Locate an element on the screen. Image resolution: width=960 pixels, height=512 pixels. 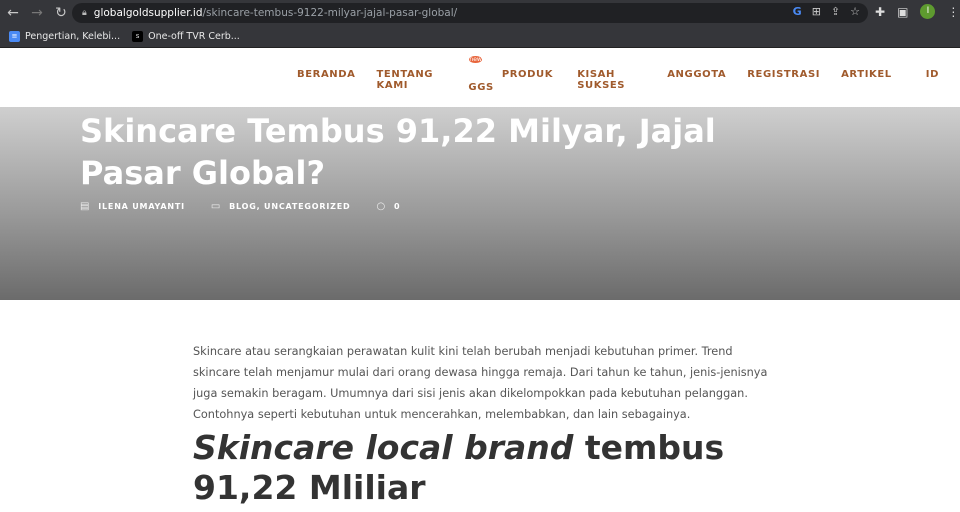
comment-icon: ○ is located at coordinates (381, 206).